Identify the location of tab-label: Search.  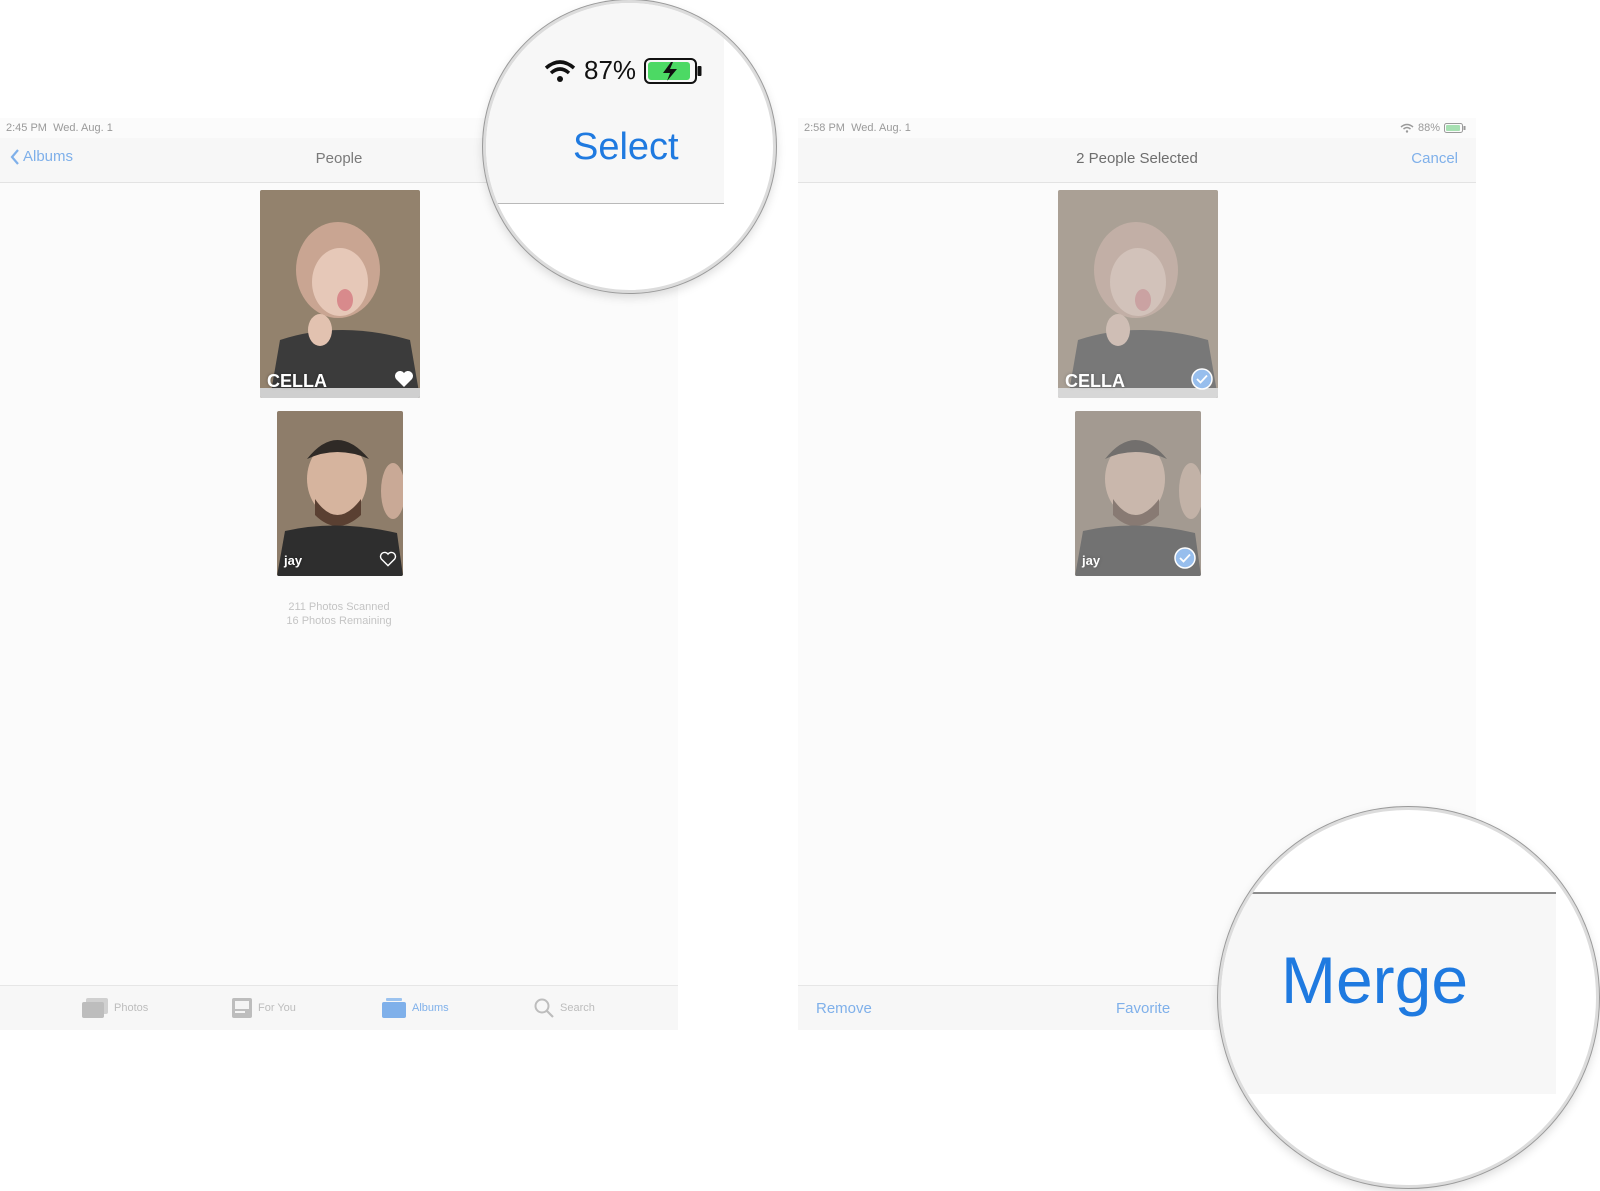
(577, 1008).